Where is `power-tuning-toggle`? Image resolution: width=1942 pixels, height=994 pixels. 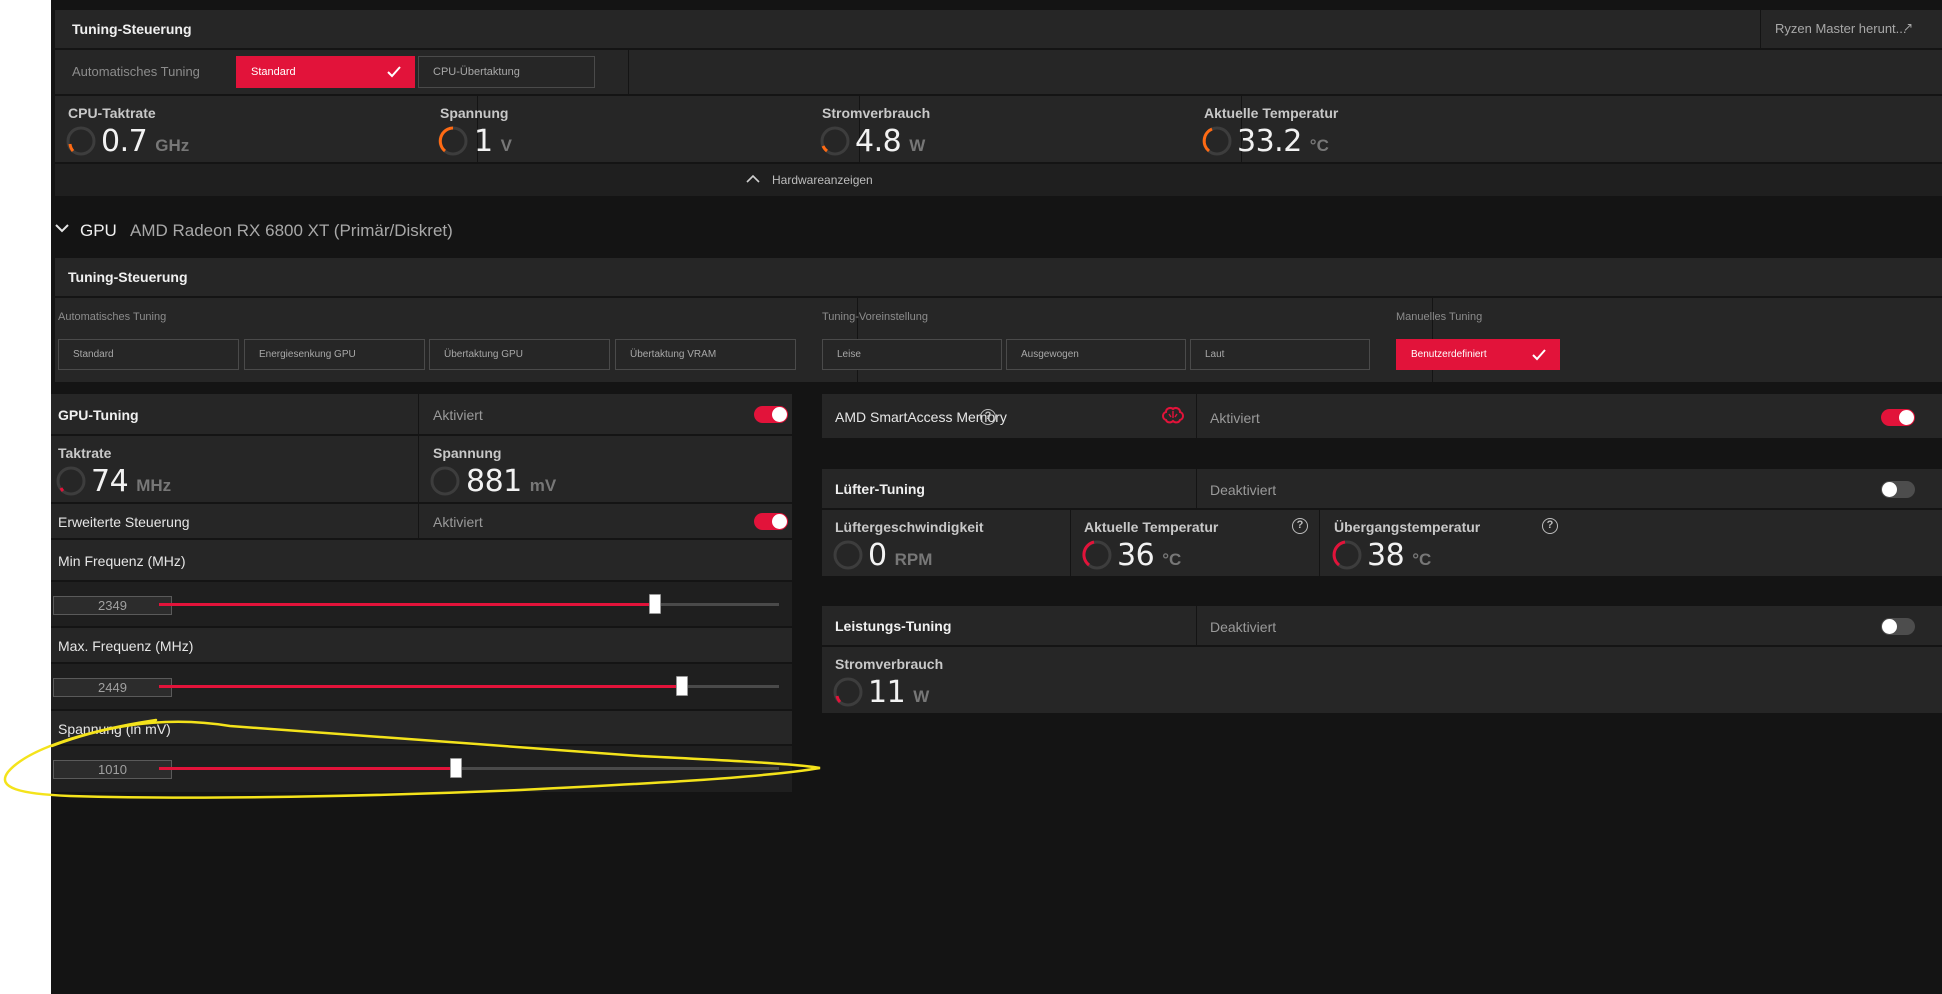
power-tuning-toggle is located at coordinates (1898, 626).